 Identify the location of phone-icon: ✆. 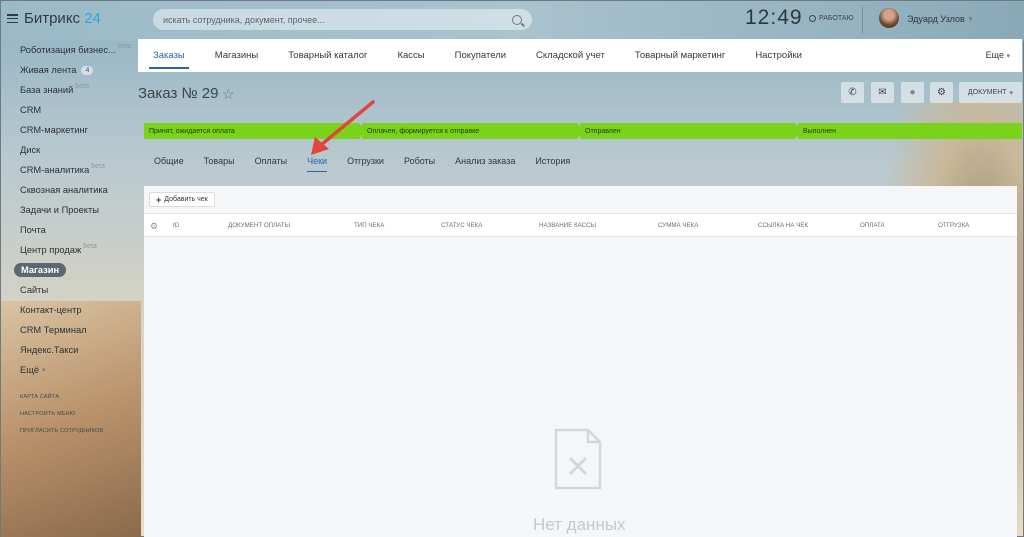
(852, 92).